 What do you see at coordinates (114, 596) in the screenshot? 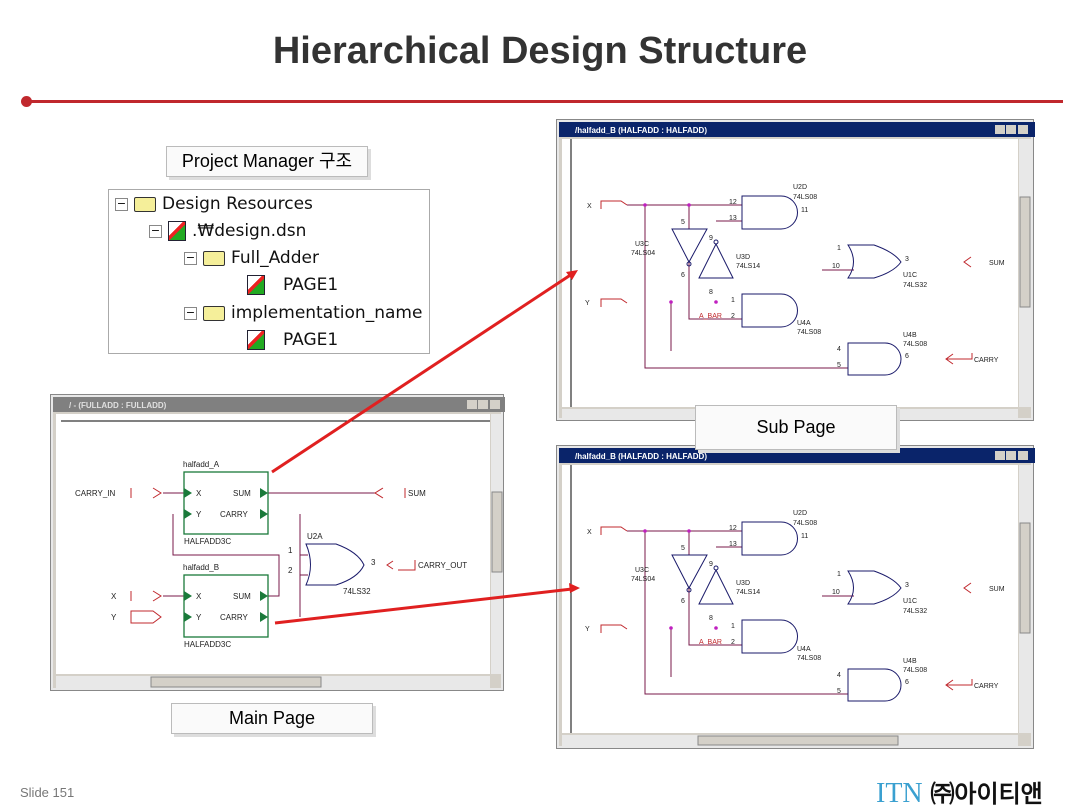
I see `port-x: X` at bounding box center [114, 596].